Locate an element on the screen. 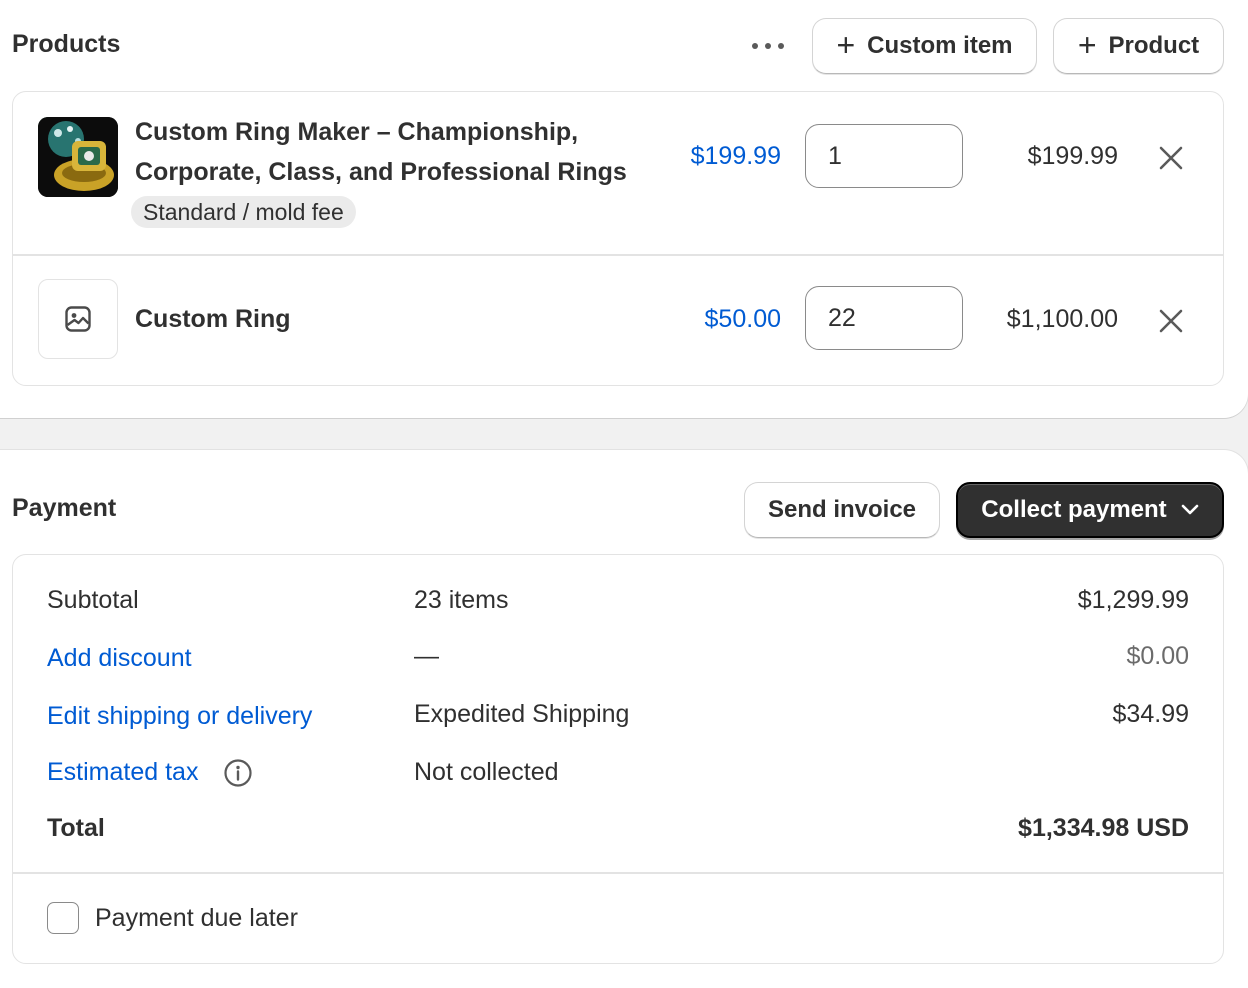  total-label: Total is located at coordinates (76, 828).